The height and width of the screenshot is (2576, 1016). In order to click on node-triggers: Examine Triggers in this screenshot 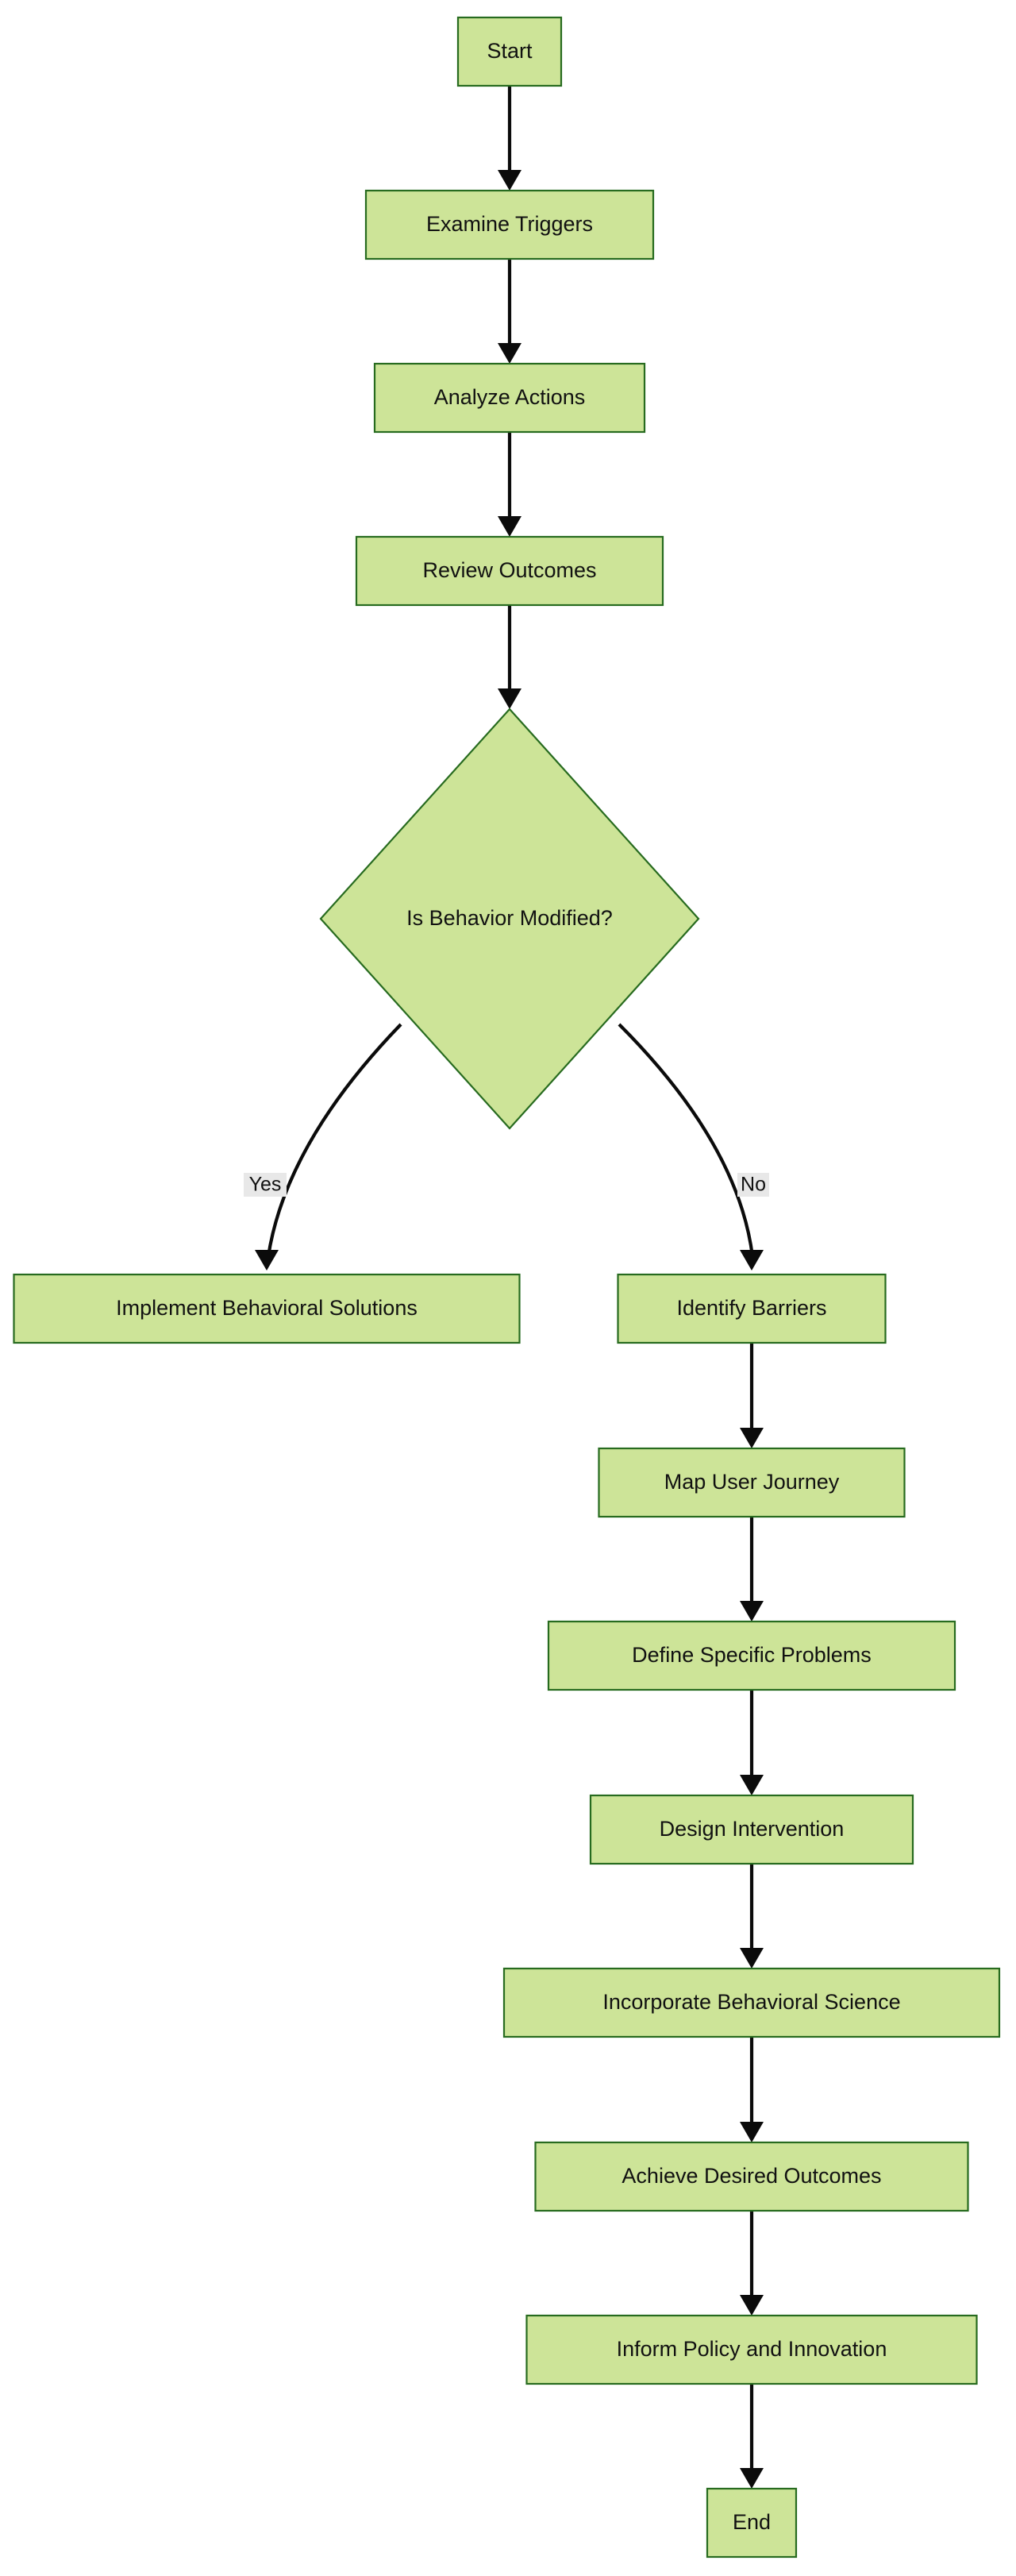, I will do `click(509, 224)`.